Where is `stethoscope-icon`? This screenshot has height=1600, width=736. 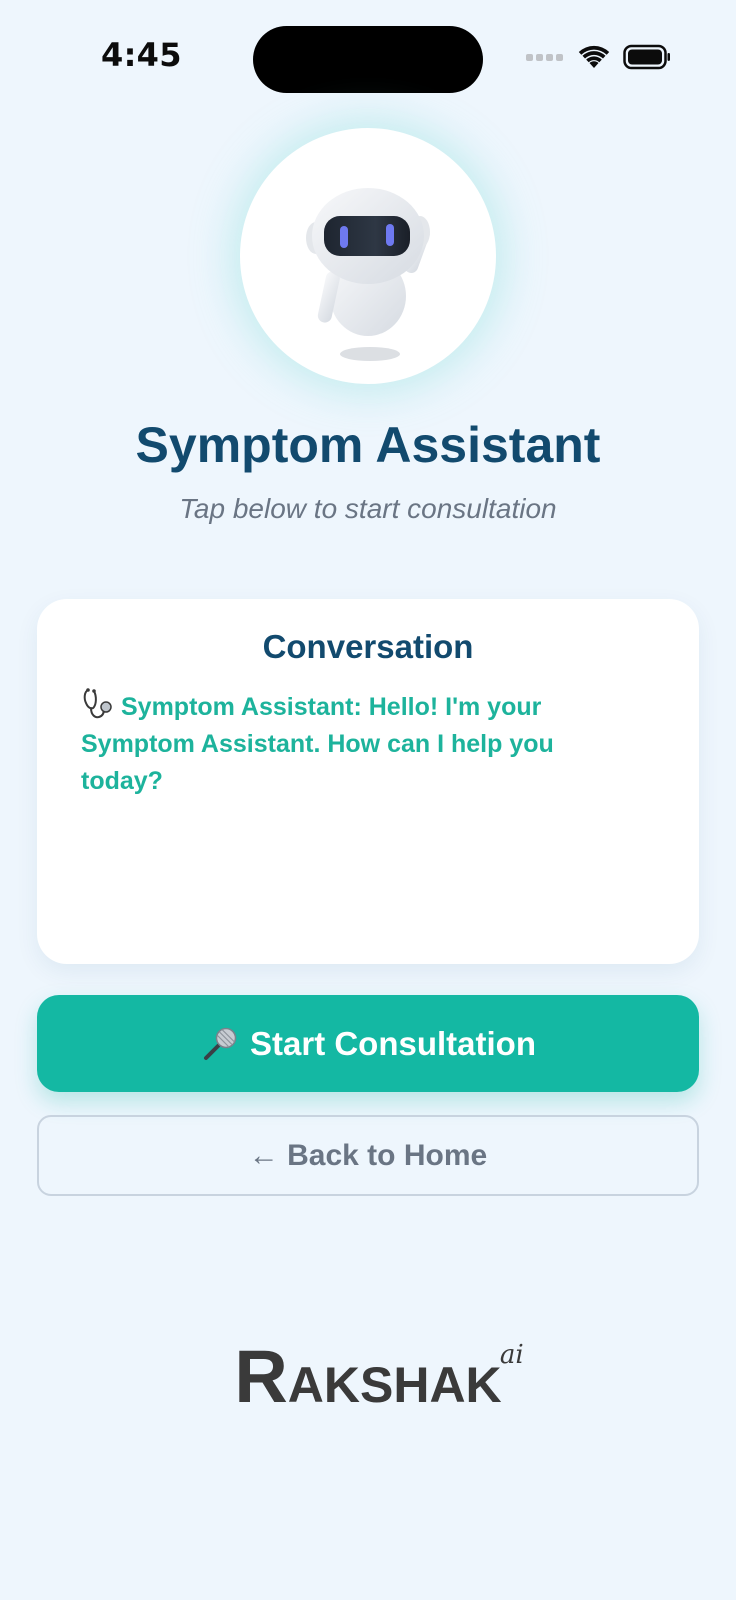 stethoscope-icon is located at coordinates (97, 703).